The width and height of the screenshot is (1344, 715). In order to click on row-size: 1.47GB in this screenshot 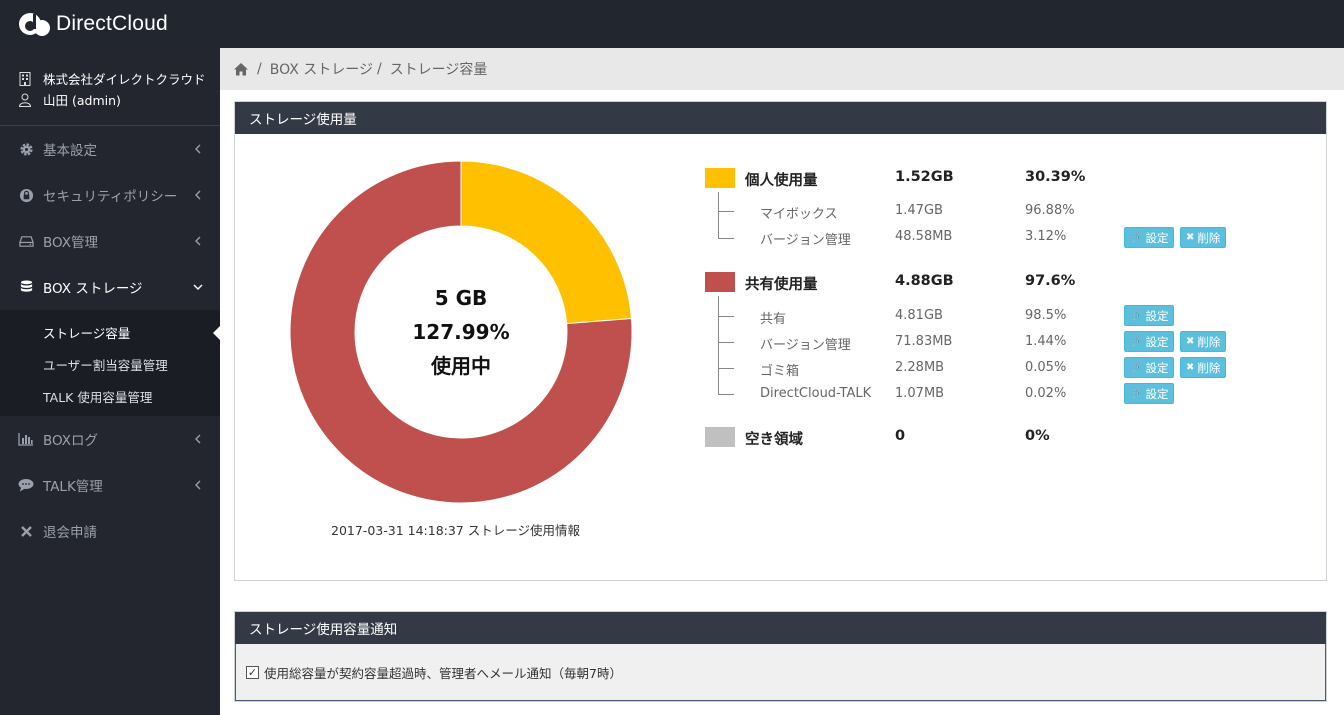, I will do `click(919, 210)`.